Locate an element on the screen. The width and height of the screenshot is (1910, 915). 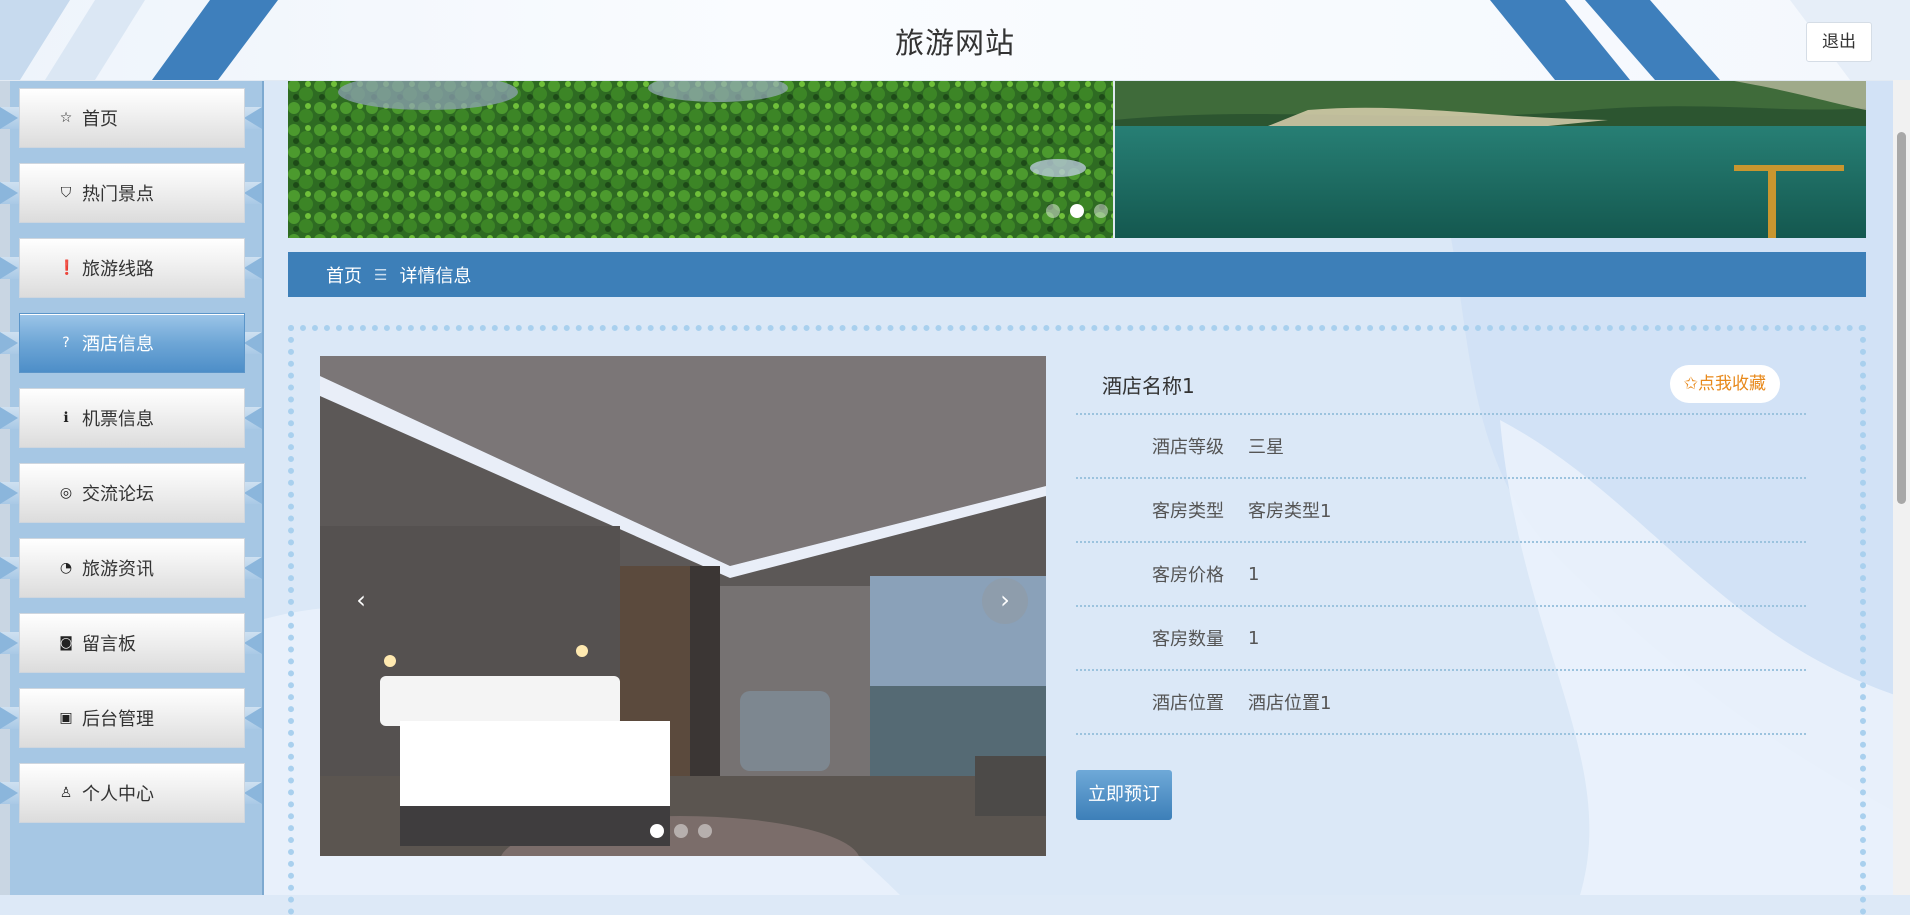
sidebar-item-3: ? 酒店信息 is located at coordinates (131, 342).